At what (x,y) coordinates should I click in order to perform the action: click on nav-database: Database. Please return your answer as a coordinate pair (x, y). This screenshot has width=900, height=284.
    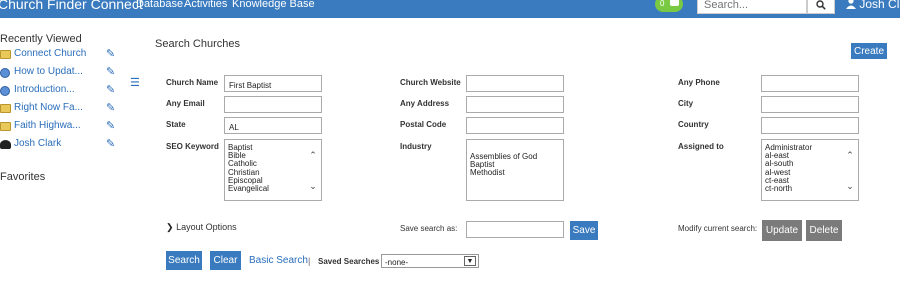
    Looking at the image, I should click on (159, 5).